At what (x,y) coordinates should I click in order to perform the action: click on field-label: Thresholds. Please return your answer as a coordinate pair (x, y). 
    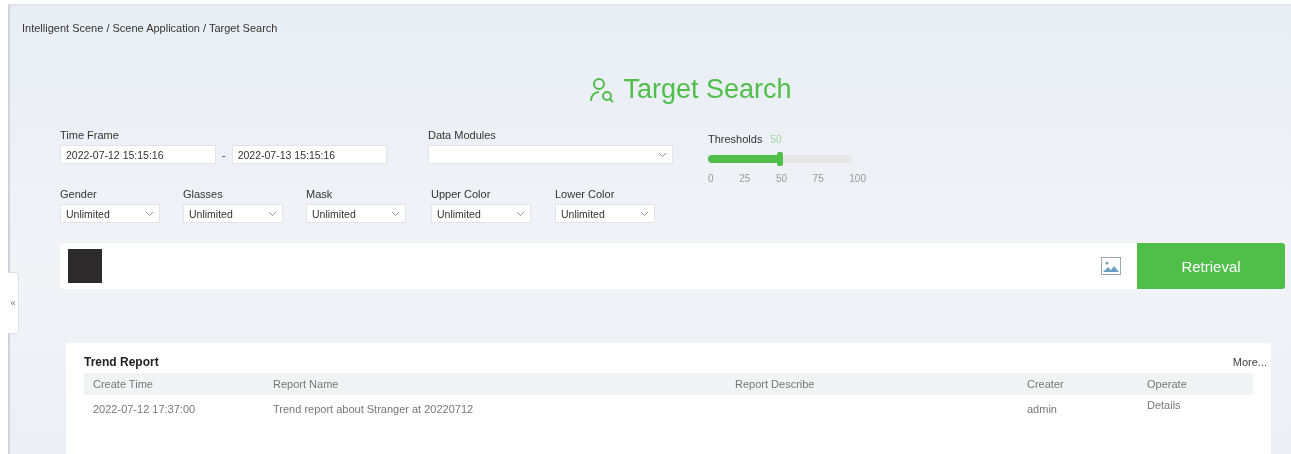
    Looking at the image, I should click on (735, 139).